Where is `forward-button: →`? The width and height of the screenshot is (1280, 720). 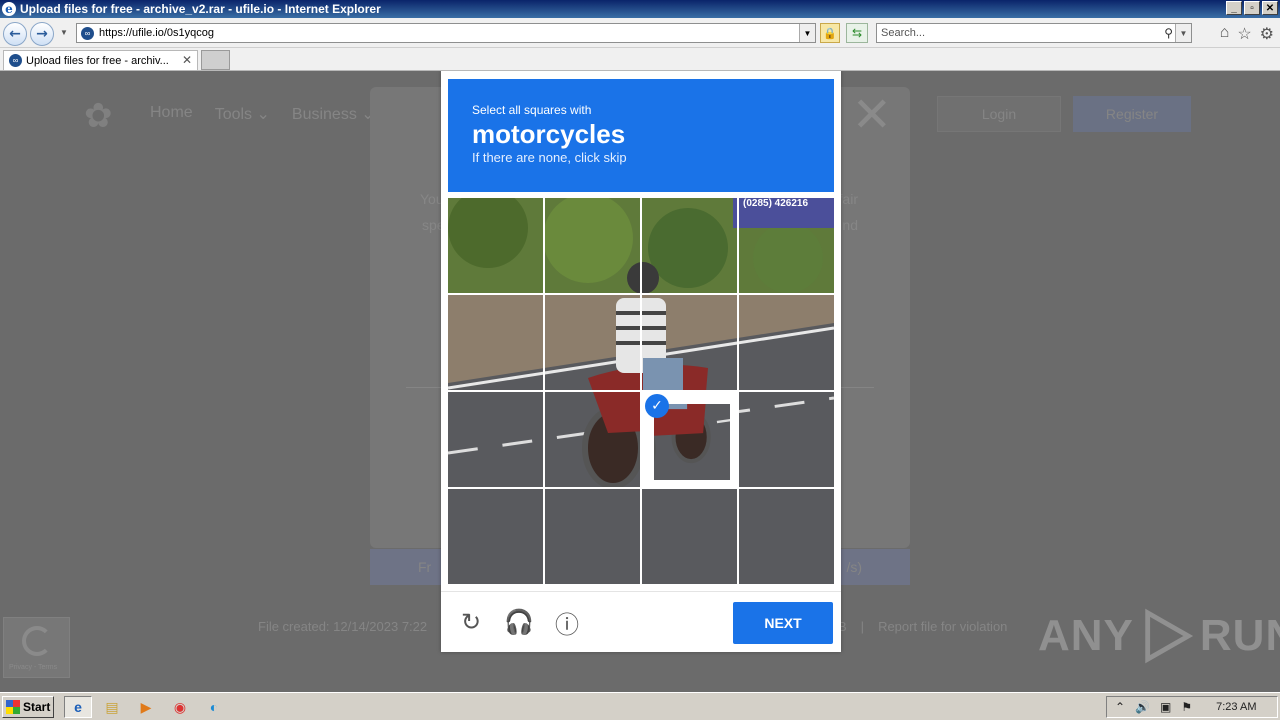
forward-button: → is located at coordinates (42, 34).